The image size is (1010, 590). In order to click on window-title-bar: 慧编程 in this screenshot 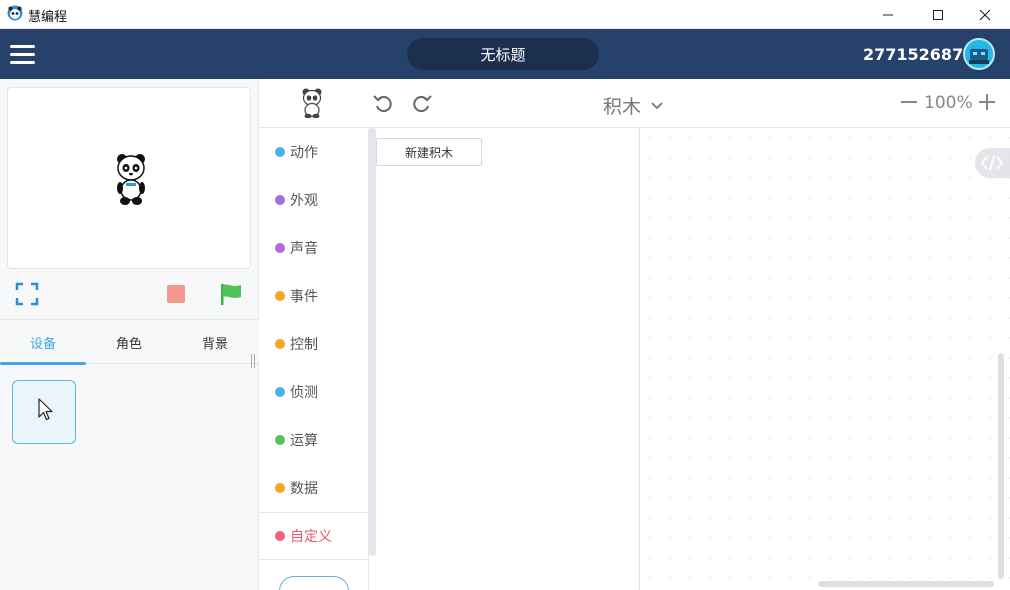, I will do `click(505, 14)`.